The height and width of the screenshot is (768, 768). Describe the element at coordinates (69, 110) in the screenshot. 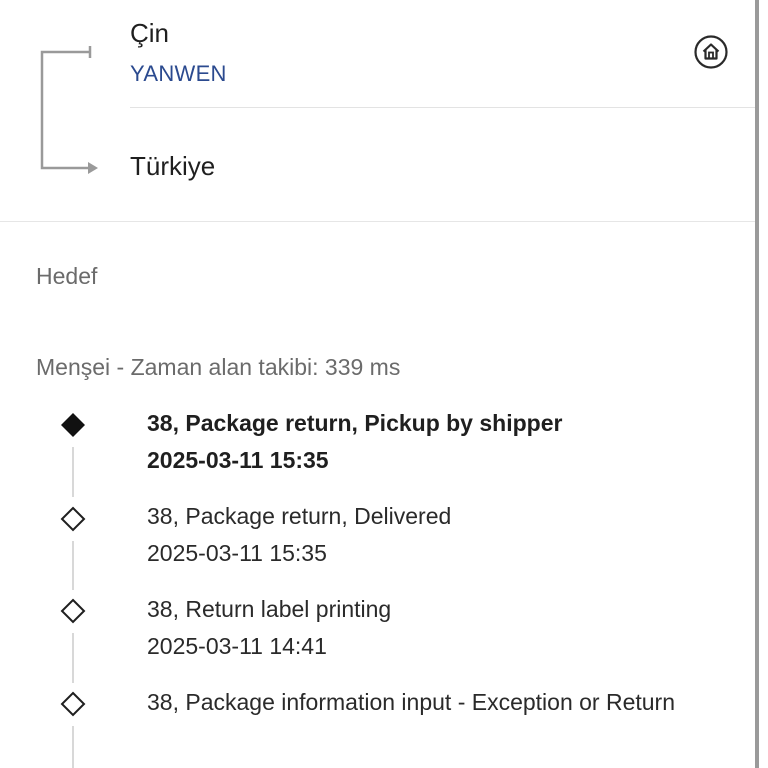

I see `route-connector-icon` at that location.